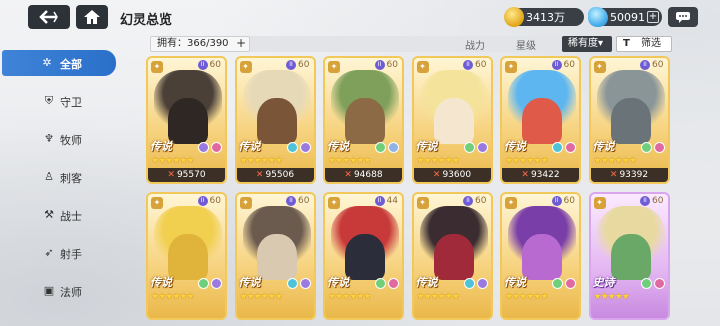 Image resolution: width=720 pixels, height=326 pixels. I want to click on hero-card: ✦ II 60 史诗 ★★★★★, so click(629, 256).